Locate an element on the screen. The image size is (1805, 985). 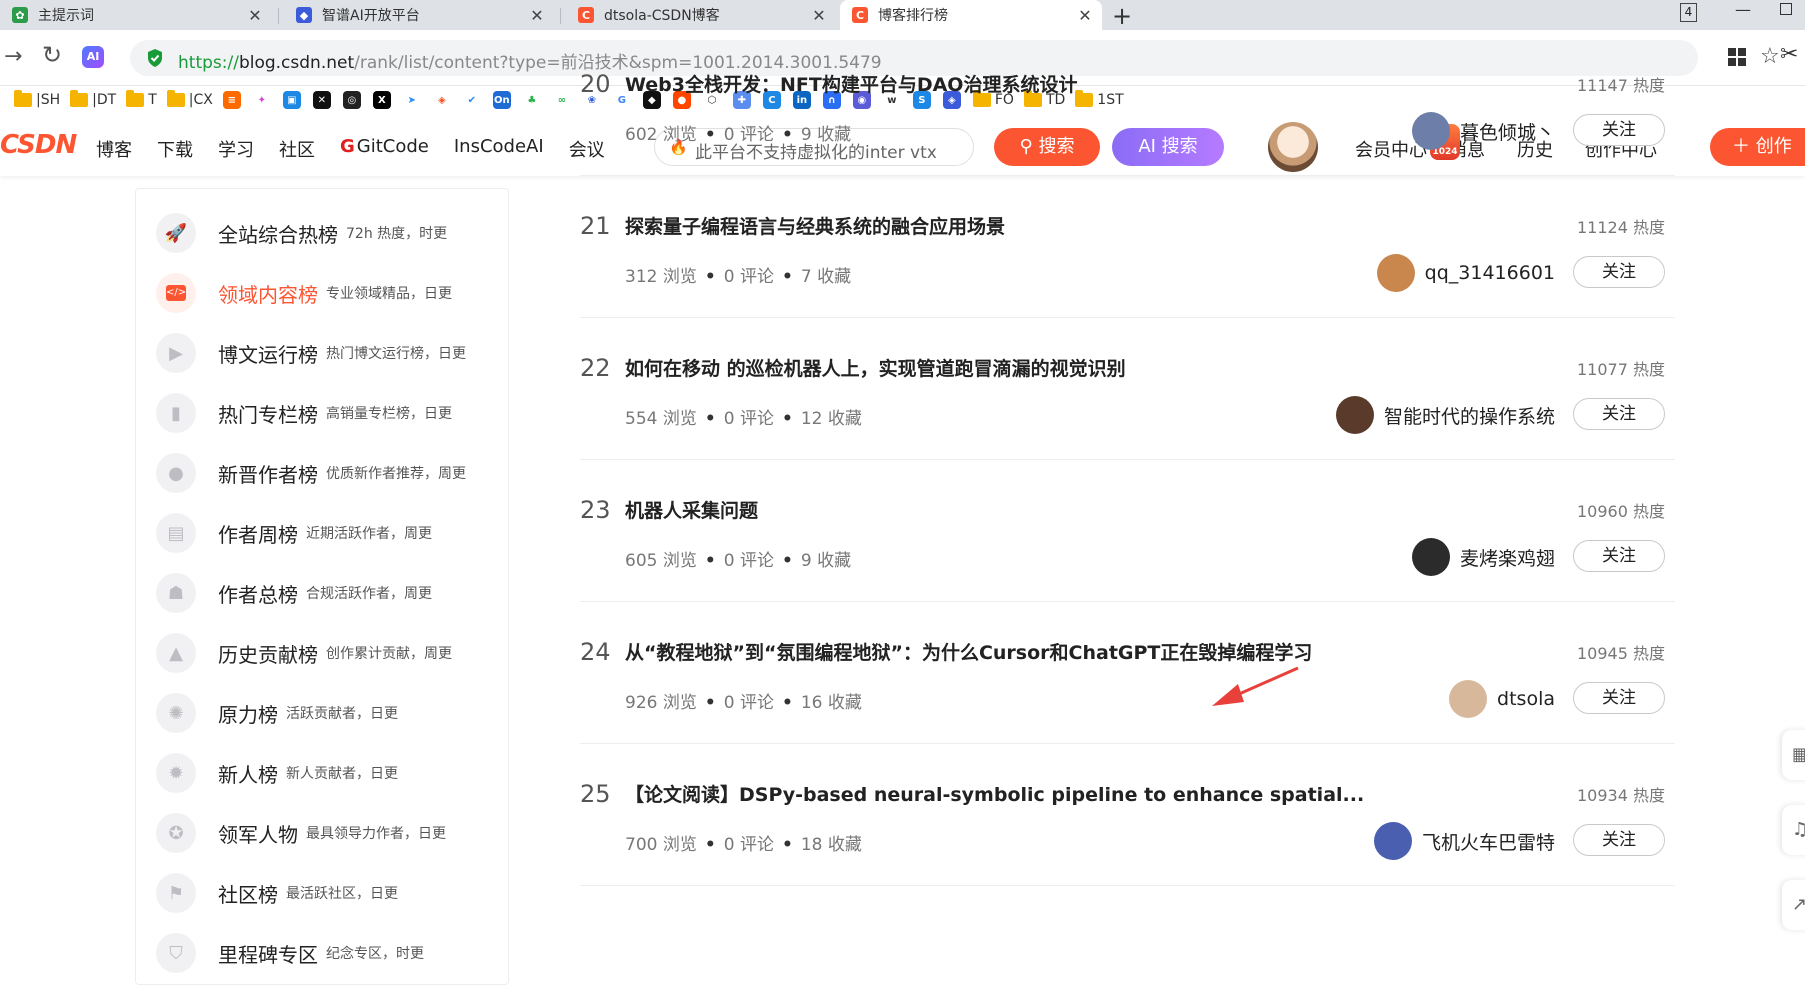
scroll-top-tool: ↗ is located at coordinates (1793, 905).